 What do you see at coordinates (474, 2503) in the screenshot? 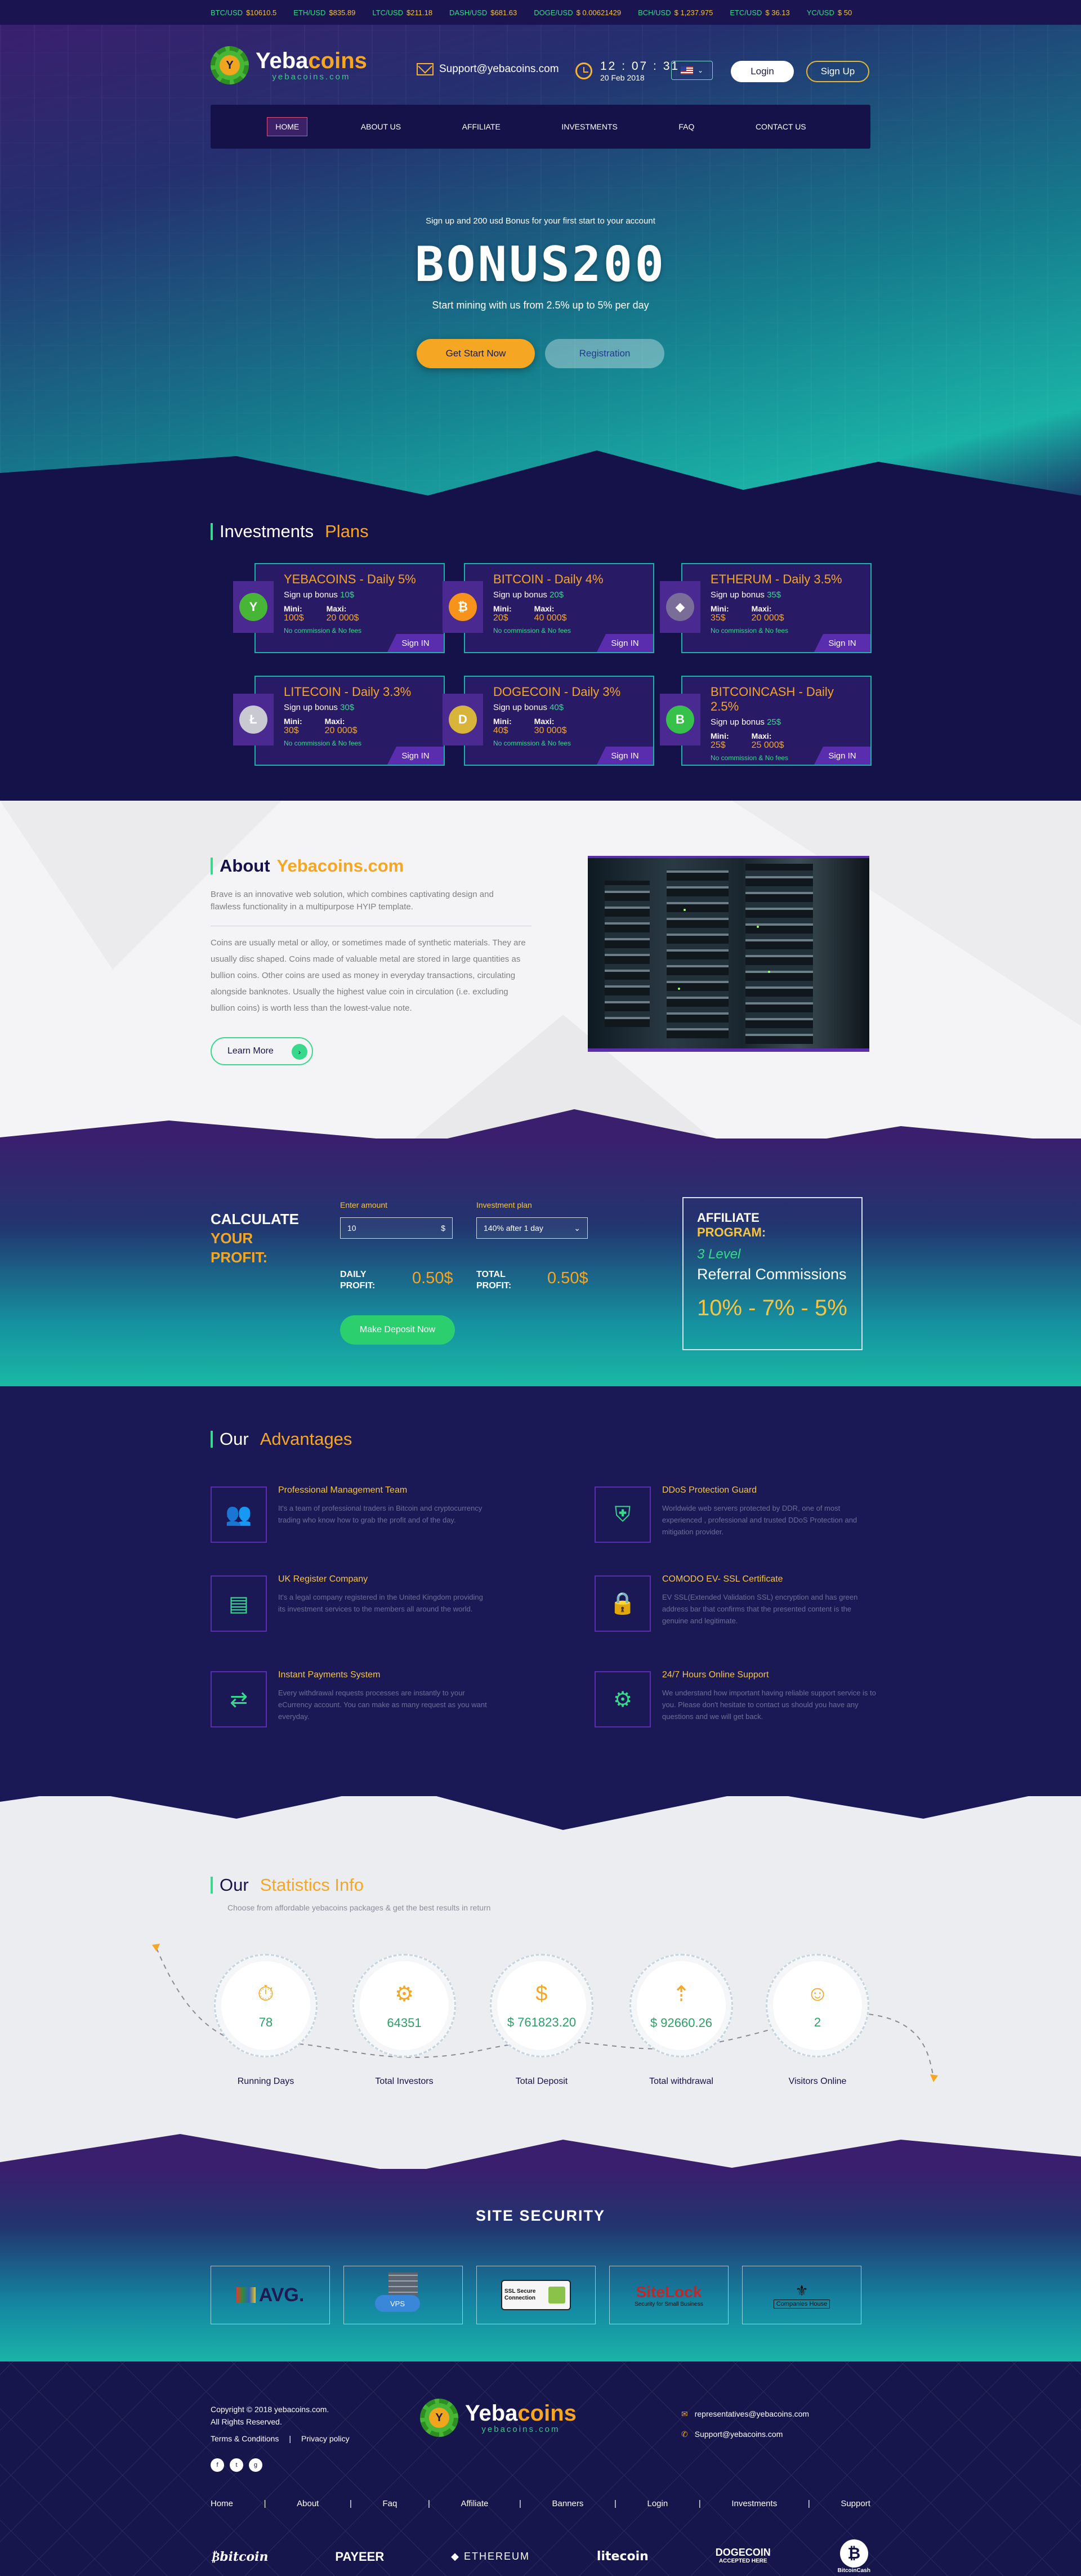
I see `footer-link-affiliate: Affiliate` at bounding box center [474, 2503].